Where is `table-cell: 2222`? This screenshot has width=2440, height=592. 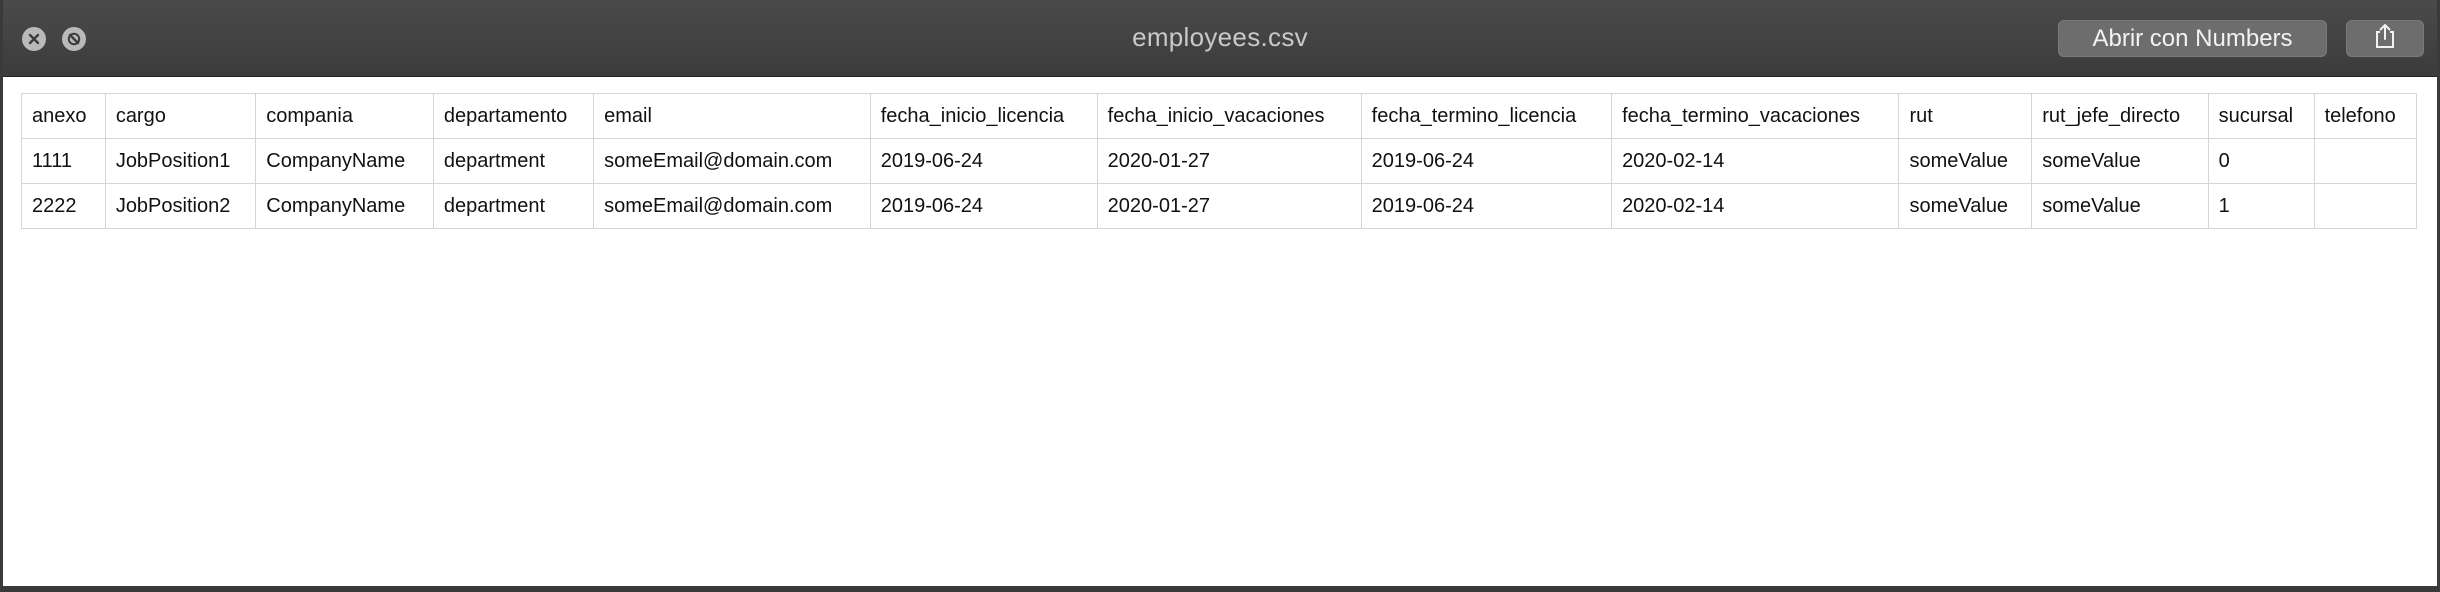 table-cell: 2222 is located at coordinates (63, 206).